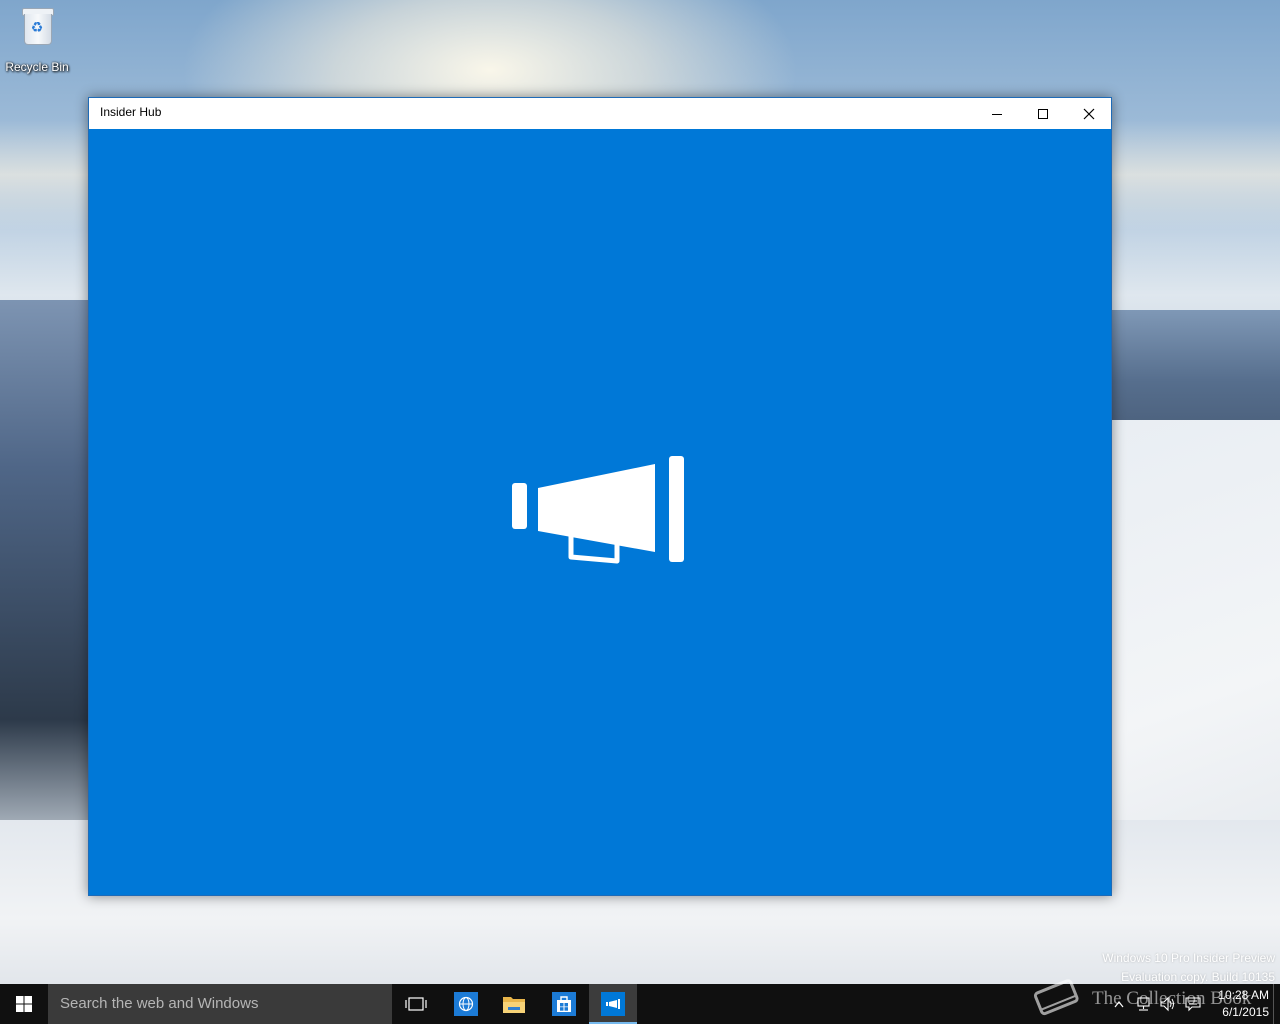  What do you see at coordinates (131, 112) in the screenshot?
I see `window-title: Insider Hub` at bounding box center [131, 112].